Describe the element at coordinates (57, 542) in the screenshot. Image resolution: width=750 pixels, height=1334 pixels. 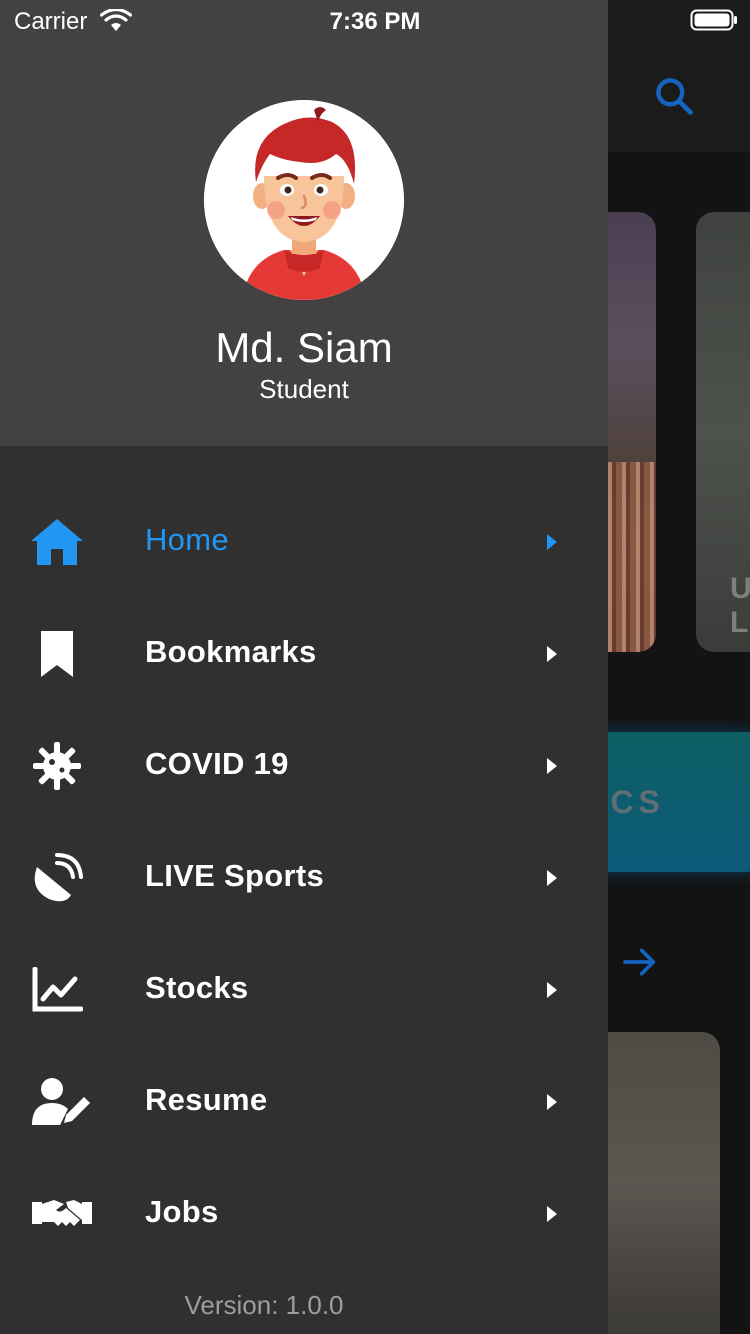
I see `home-icon` at that location.